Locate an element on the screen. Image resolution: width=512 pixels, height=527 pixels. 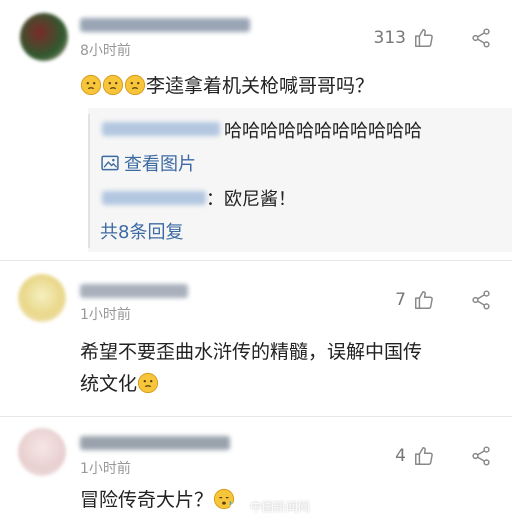
weibo-logo-icon is located at coordinates (237, 506).